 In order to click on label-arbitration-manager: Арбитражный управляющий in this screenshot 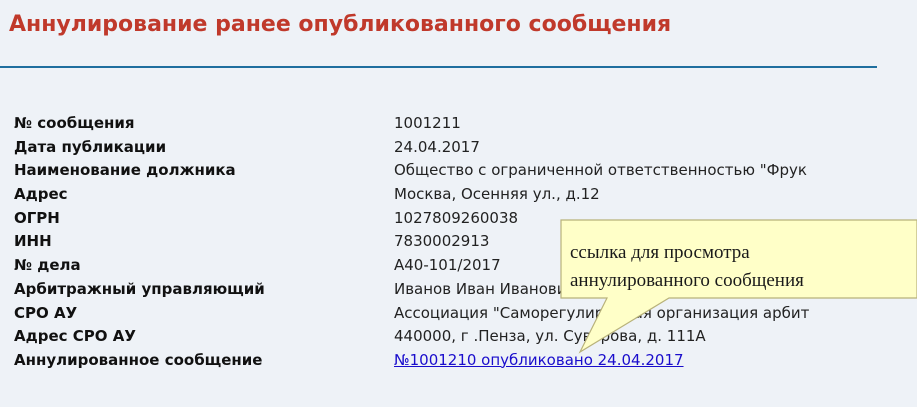, I will do `click(139, 288)`.